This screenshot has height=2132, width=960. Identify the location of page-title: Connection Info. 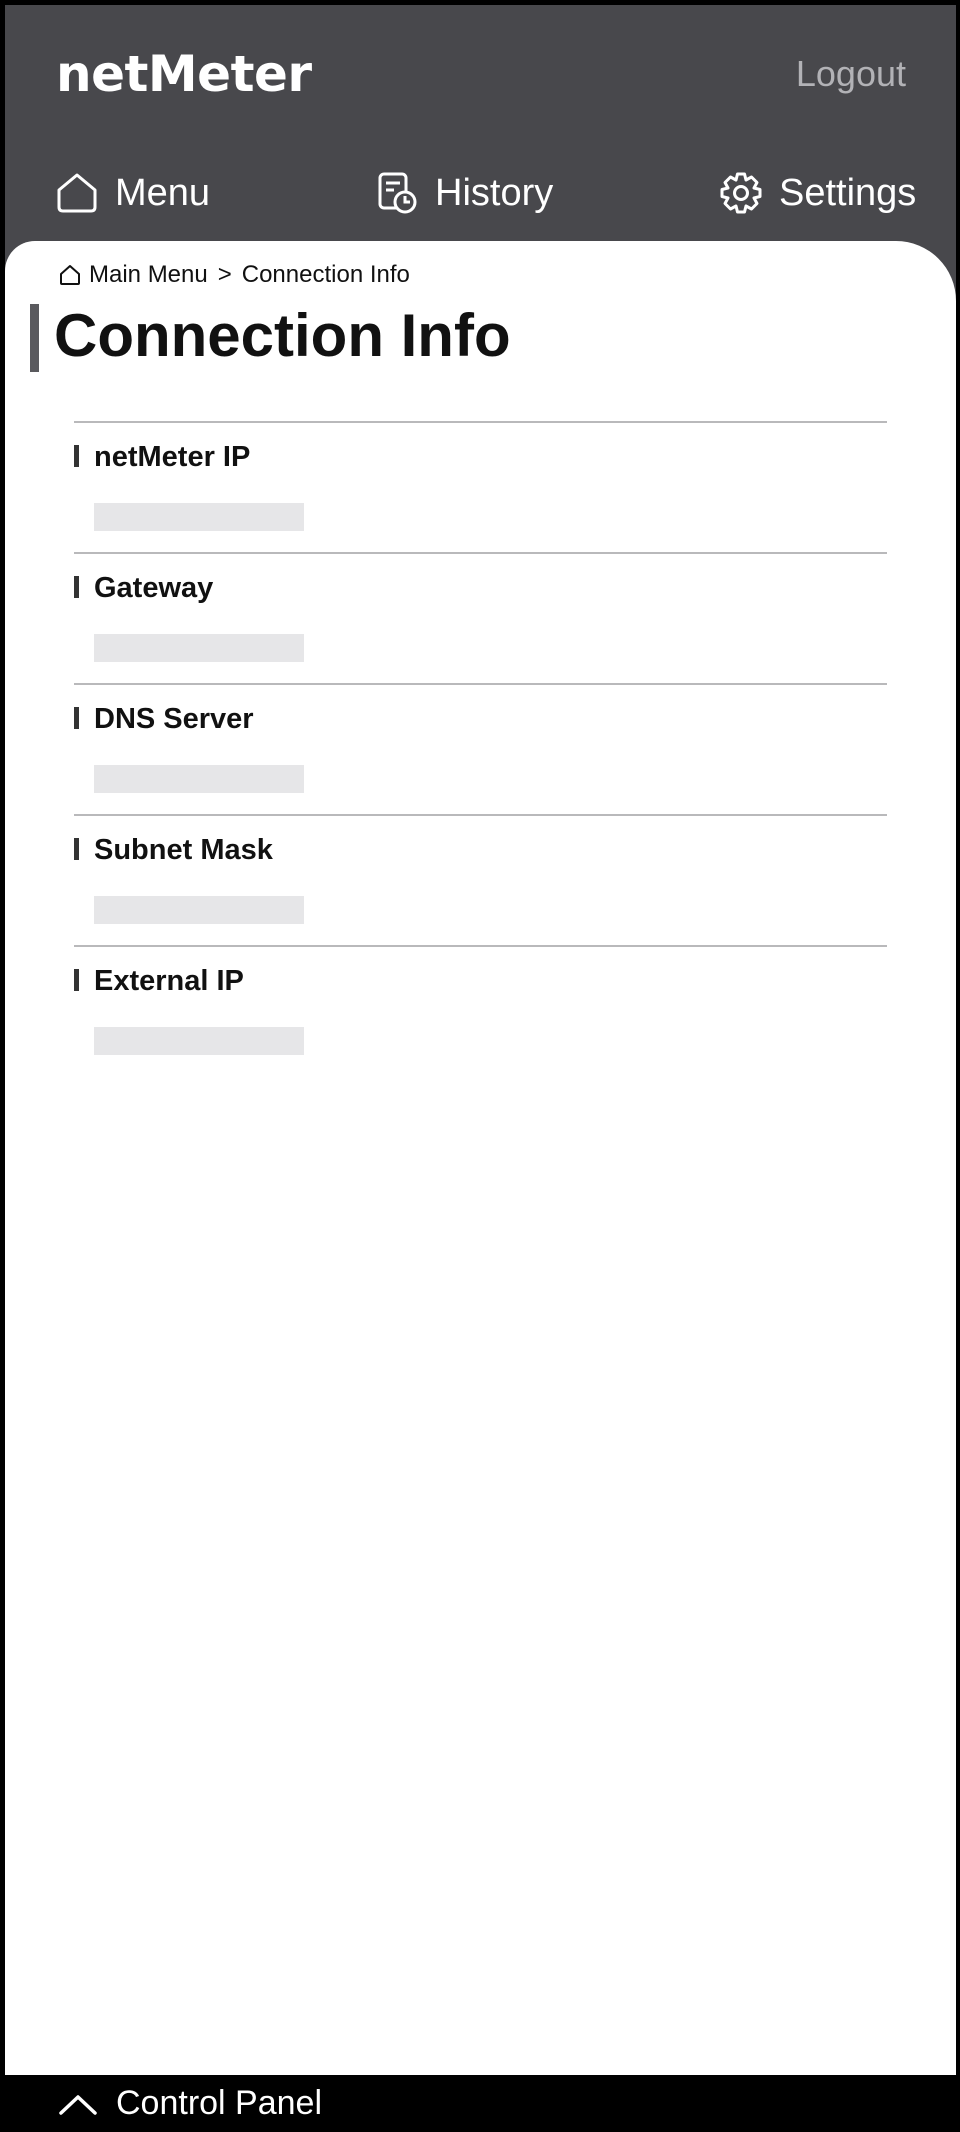
(282, 335).